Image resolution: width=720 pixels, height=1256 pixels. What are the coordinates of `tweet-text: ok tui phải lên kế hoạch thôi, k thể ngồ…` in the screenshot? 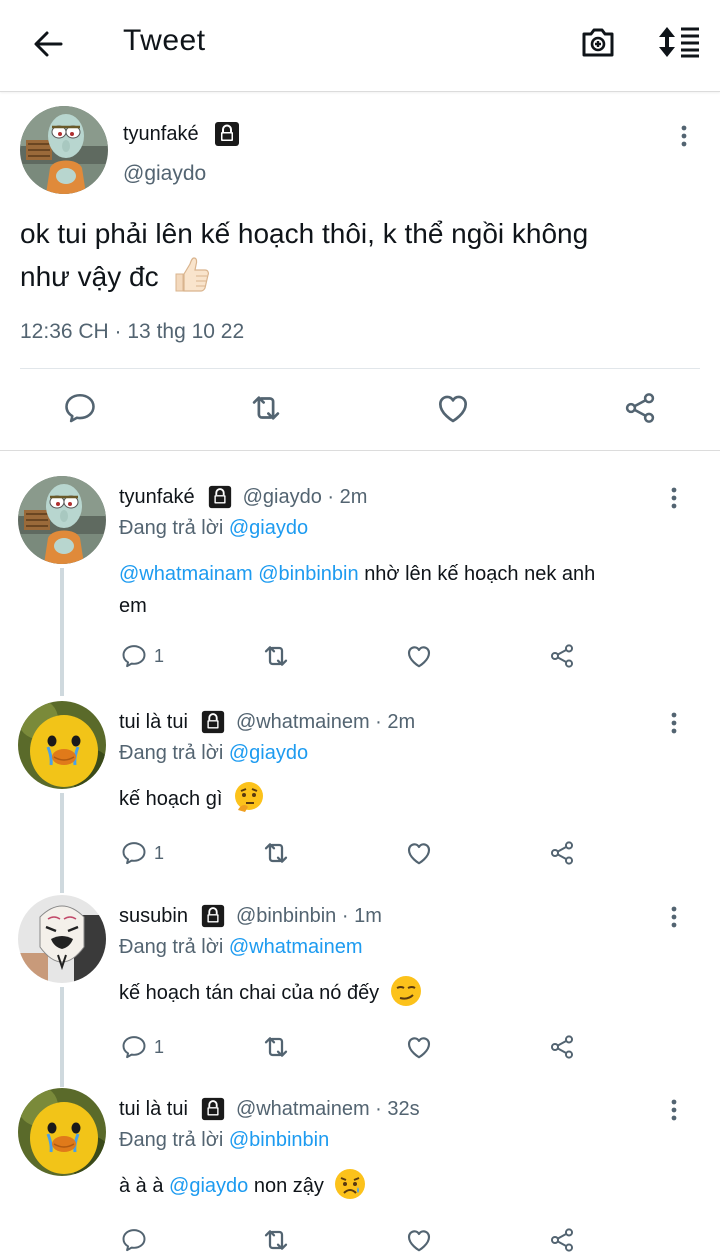 It's located at (350, 255).